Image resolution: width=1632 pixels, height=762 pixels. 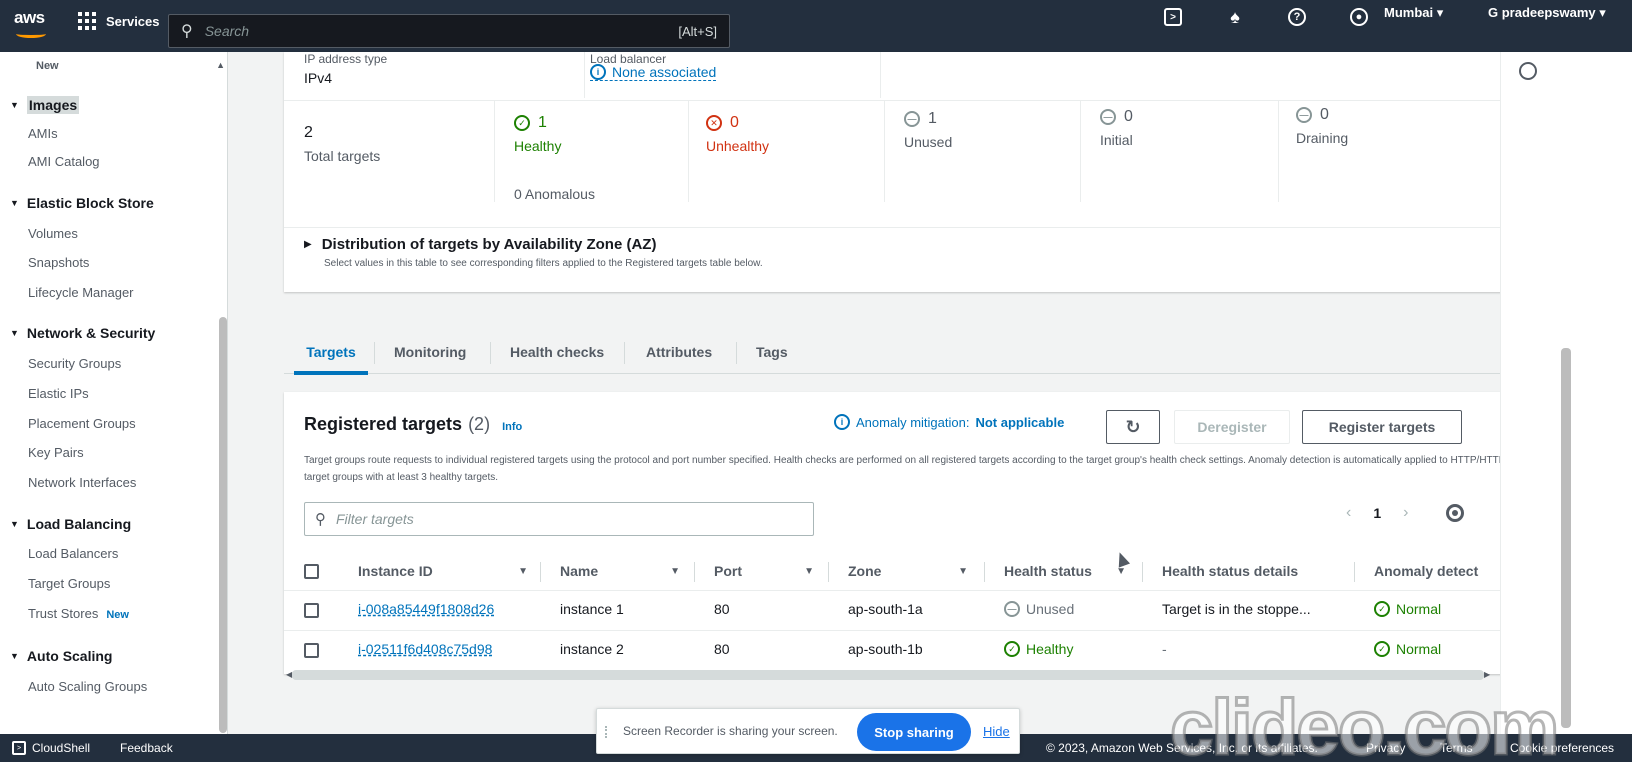 What do you see at coordinates (78, 613) in the screenshot?
I see `sidebar-item-trust-stores: Trust Stores New` at bounding box center [78, 613].